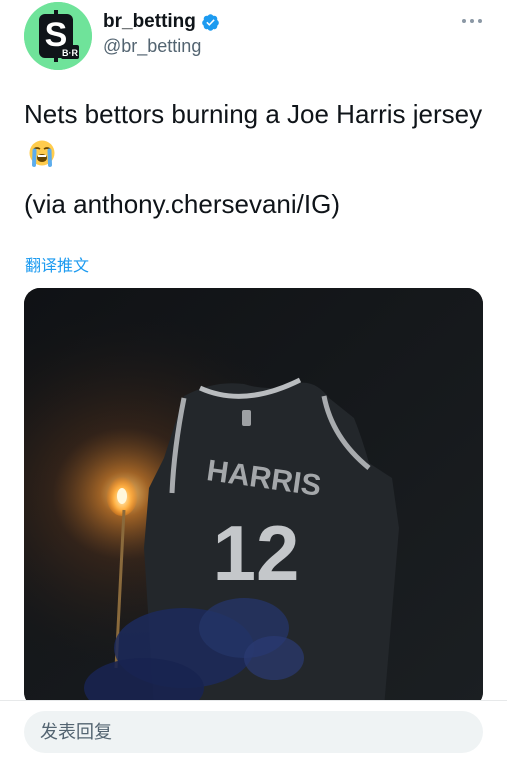 The height and width of the screenshot is (764, 507). I want to click on loudly-crying-face-emoji-icon, so click(42, 158).